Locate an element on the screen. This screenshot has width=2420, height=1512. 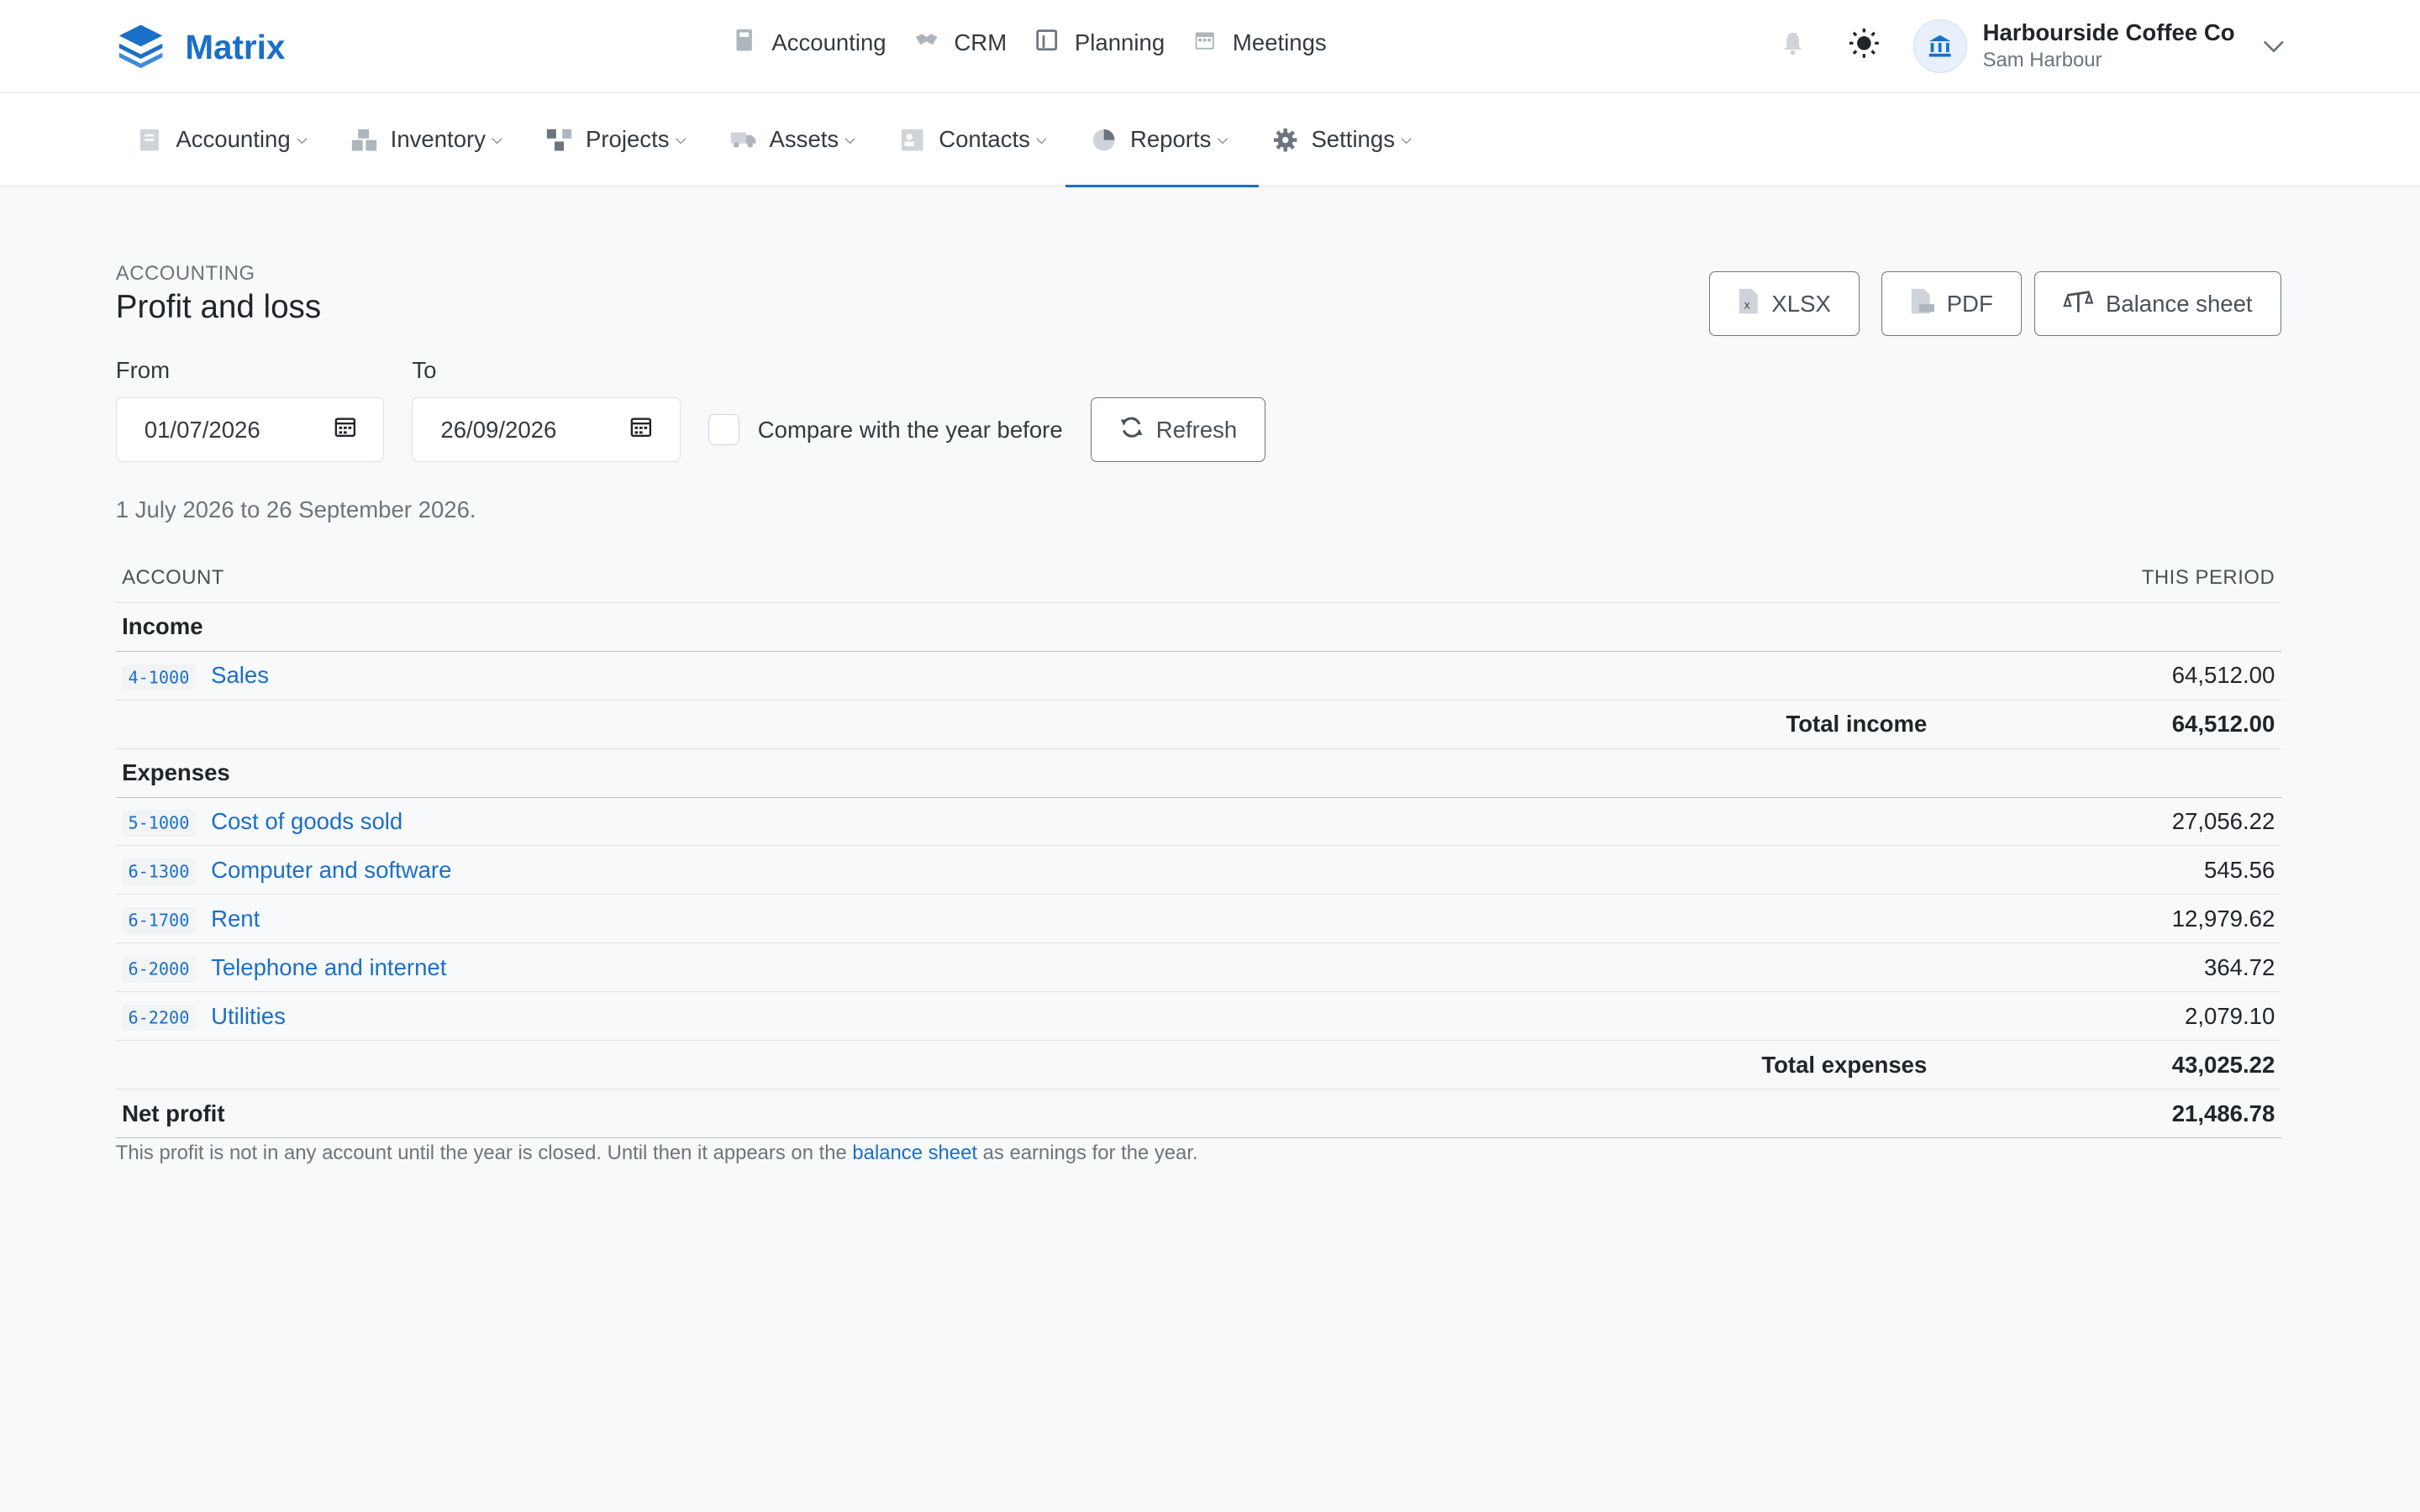
nav-contacts: Contacts ⌵ is located at coordinates (983, 139).